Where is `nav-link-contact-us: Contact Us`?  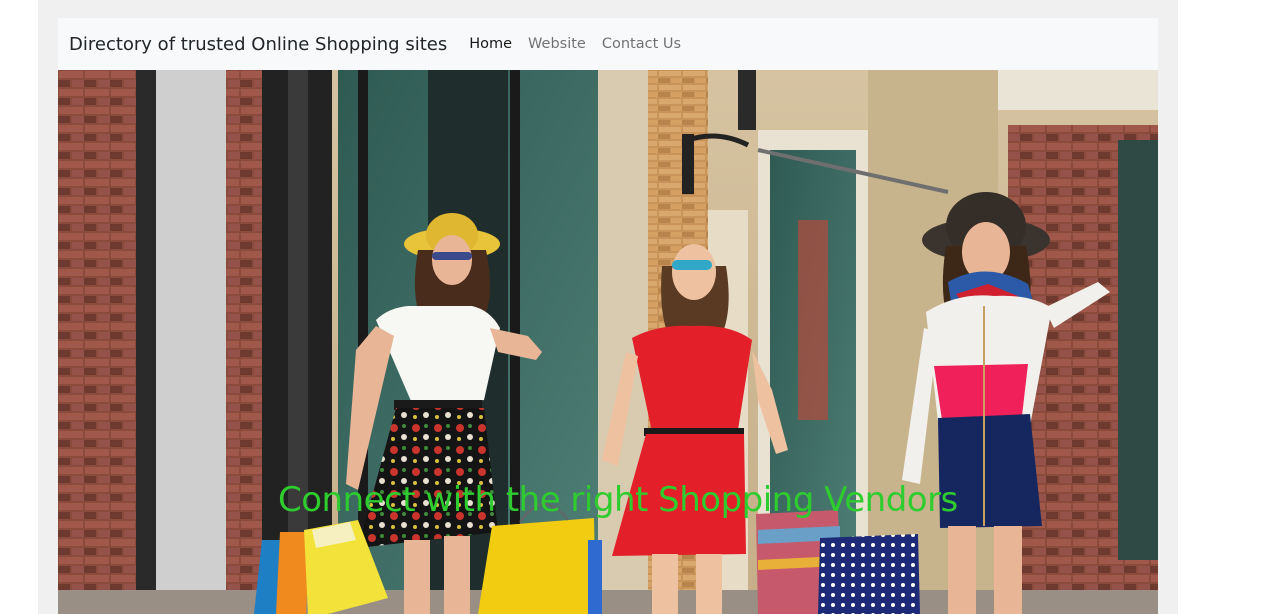
nav-link-contact-us: Contact Us is located at coordinates (641, 44).